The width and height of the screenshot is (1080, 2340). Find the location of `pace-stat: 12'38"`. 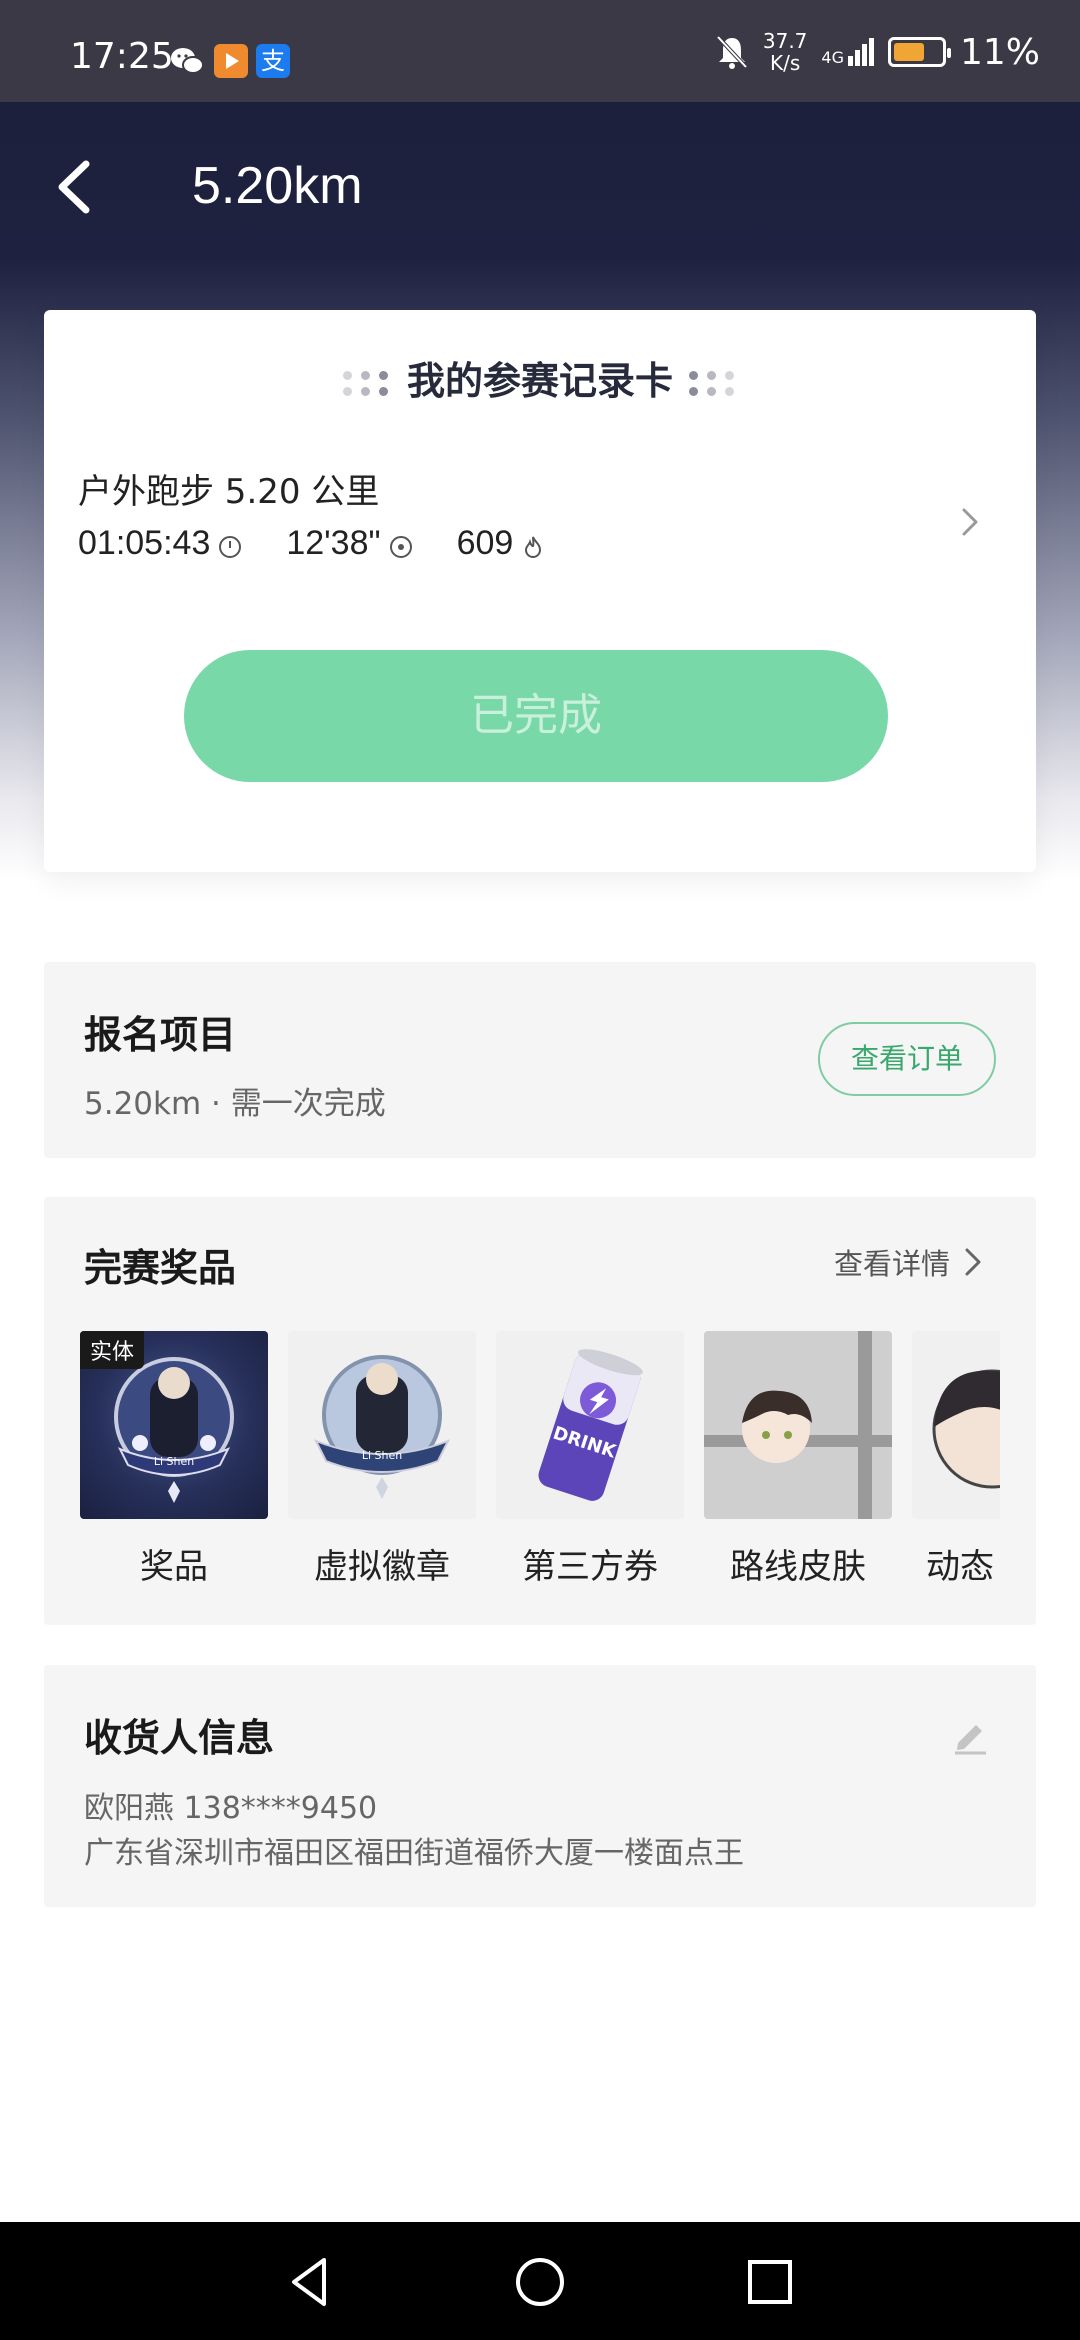

pace-stat: 12'38" is located at coordinates (349, 543).